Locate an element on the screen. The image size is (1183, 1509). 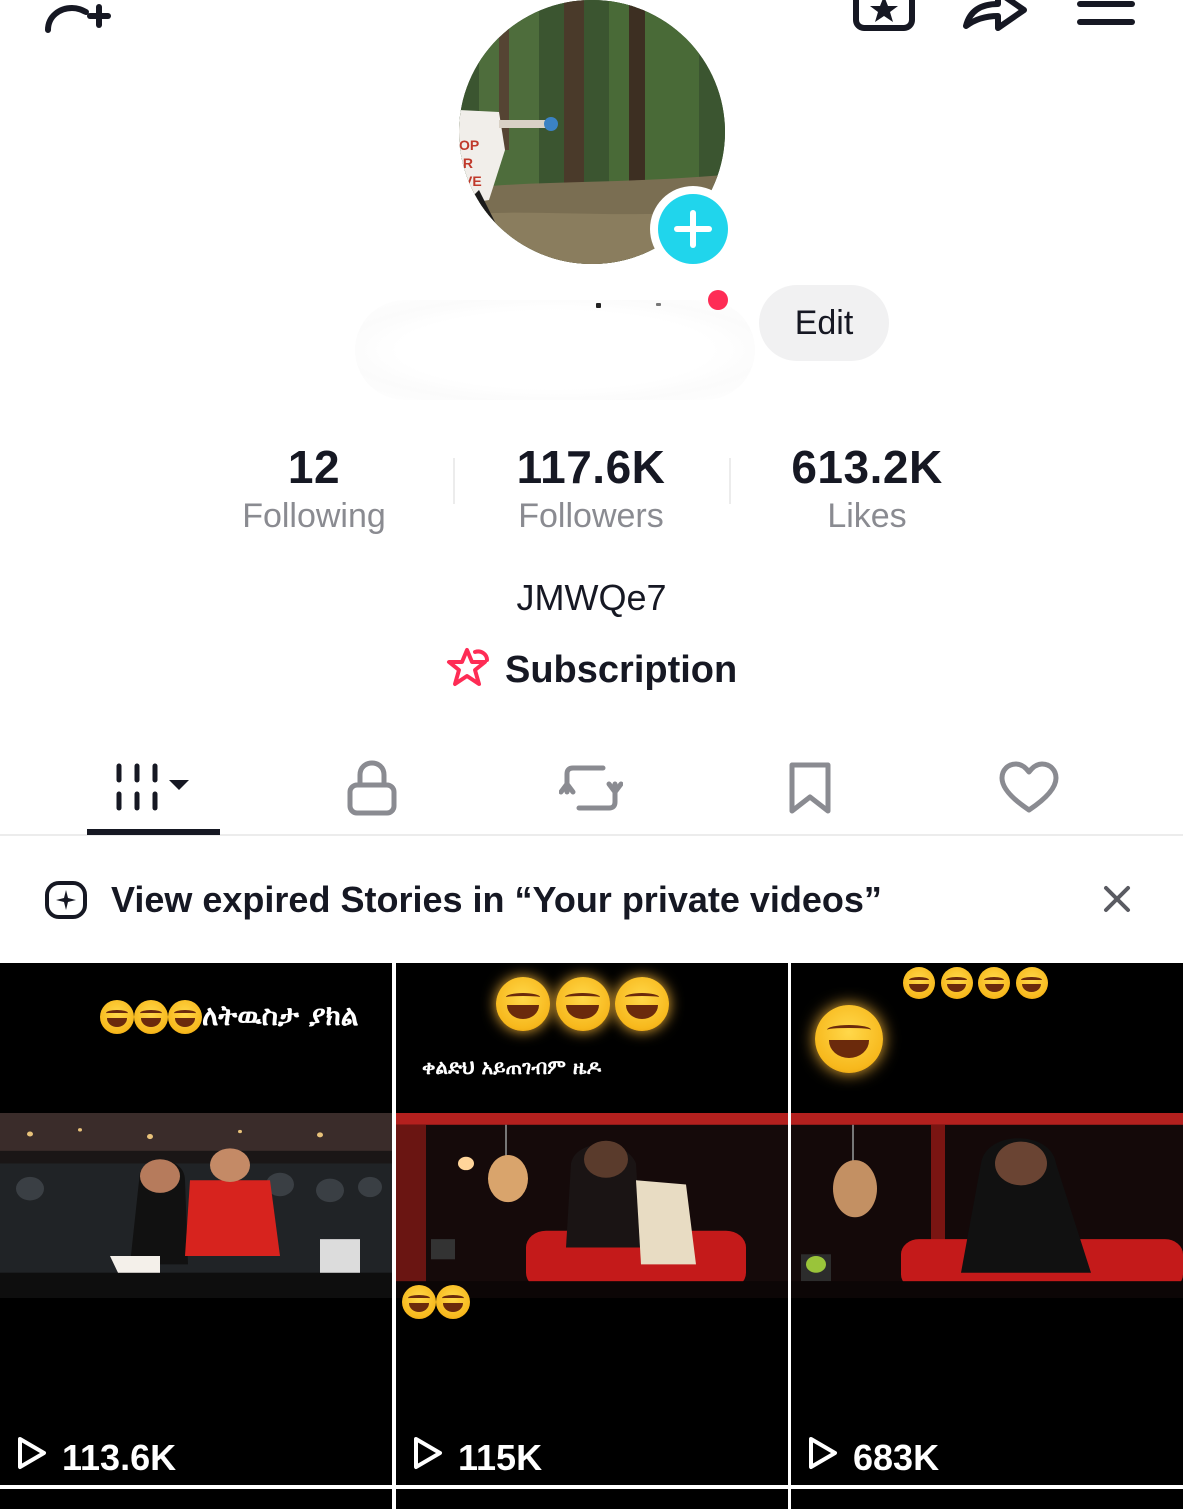
add-story-button is located at coordinates (693, 229).